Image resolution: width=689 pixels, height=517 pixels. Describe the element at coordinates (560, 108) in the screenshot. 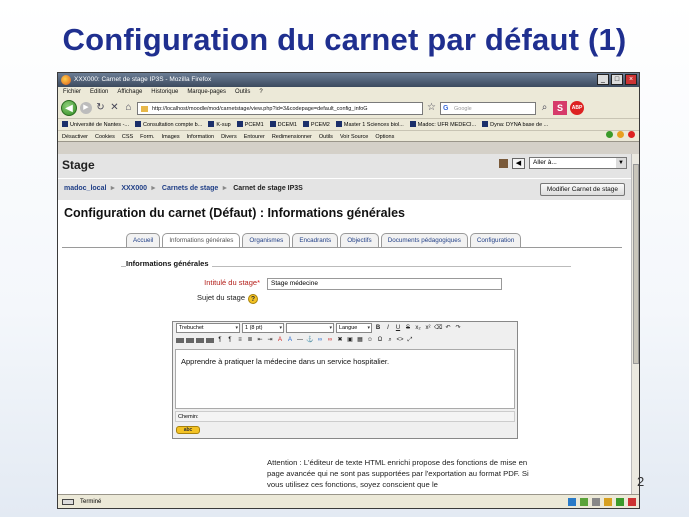

I see `s-extension-icon: S` at that location.